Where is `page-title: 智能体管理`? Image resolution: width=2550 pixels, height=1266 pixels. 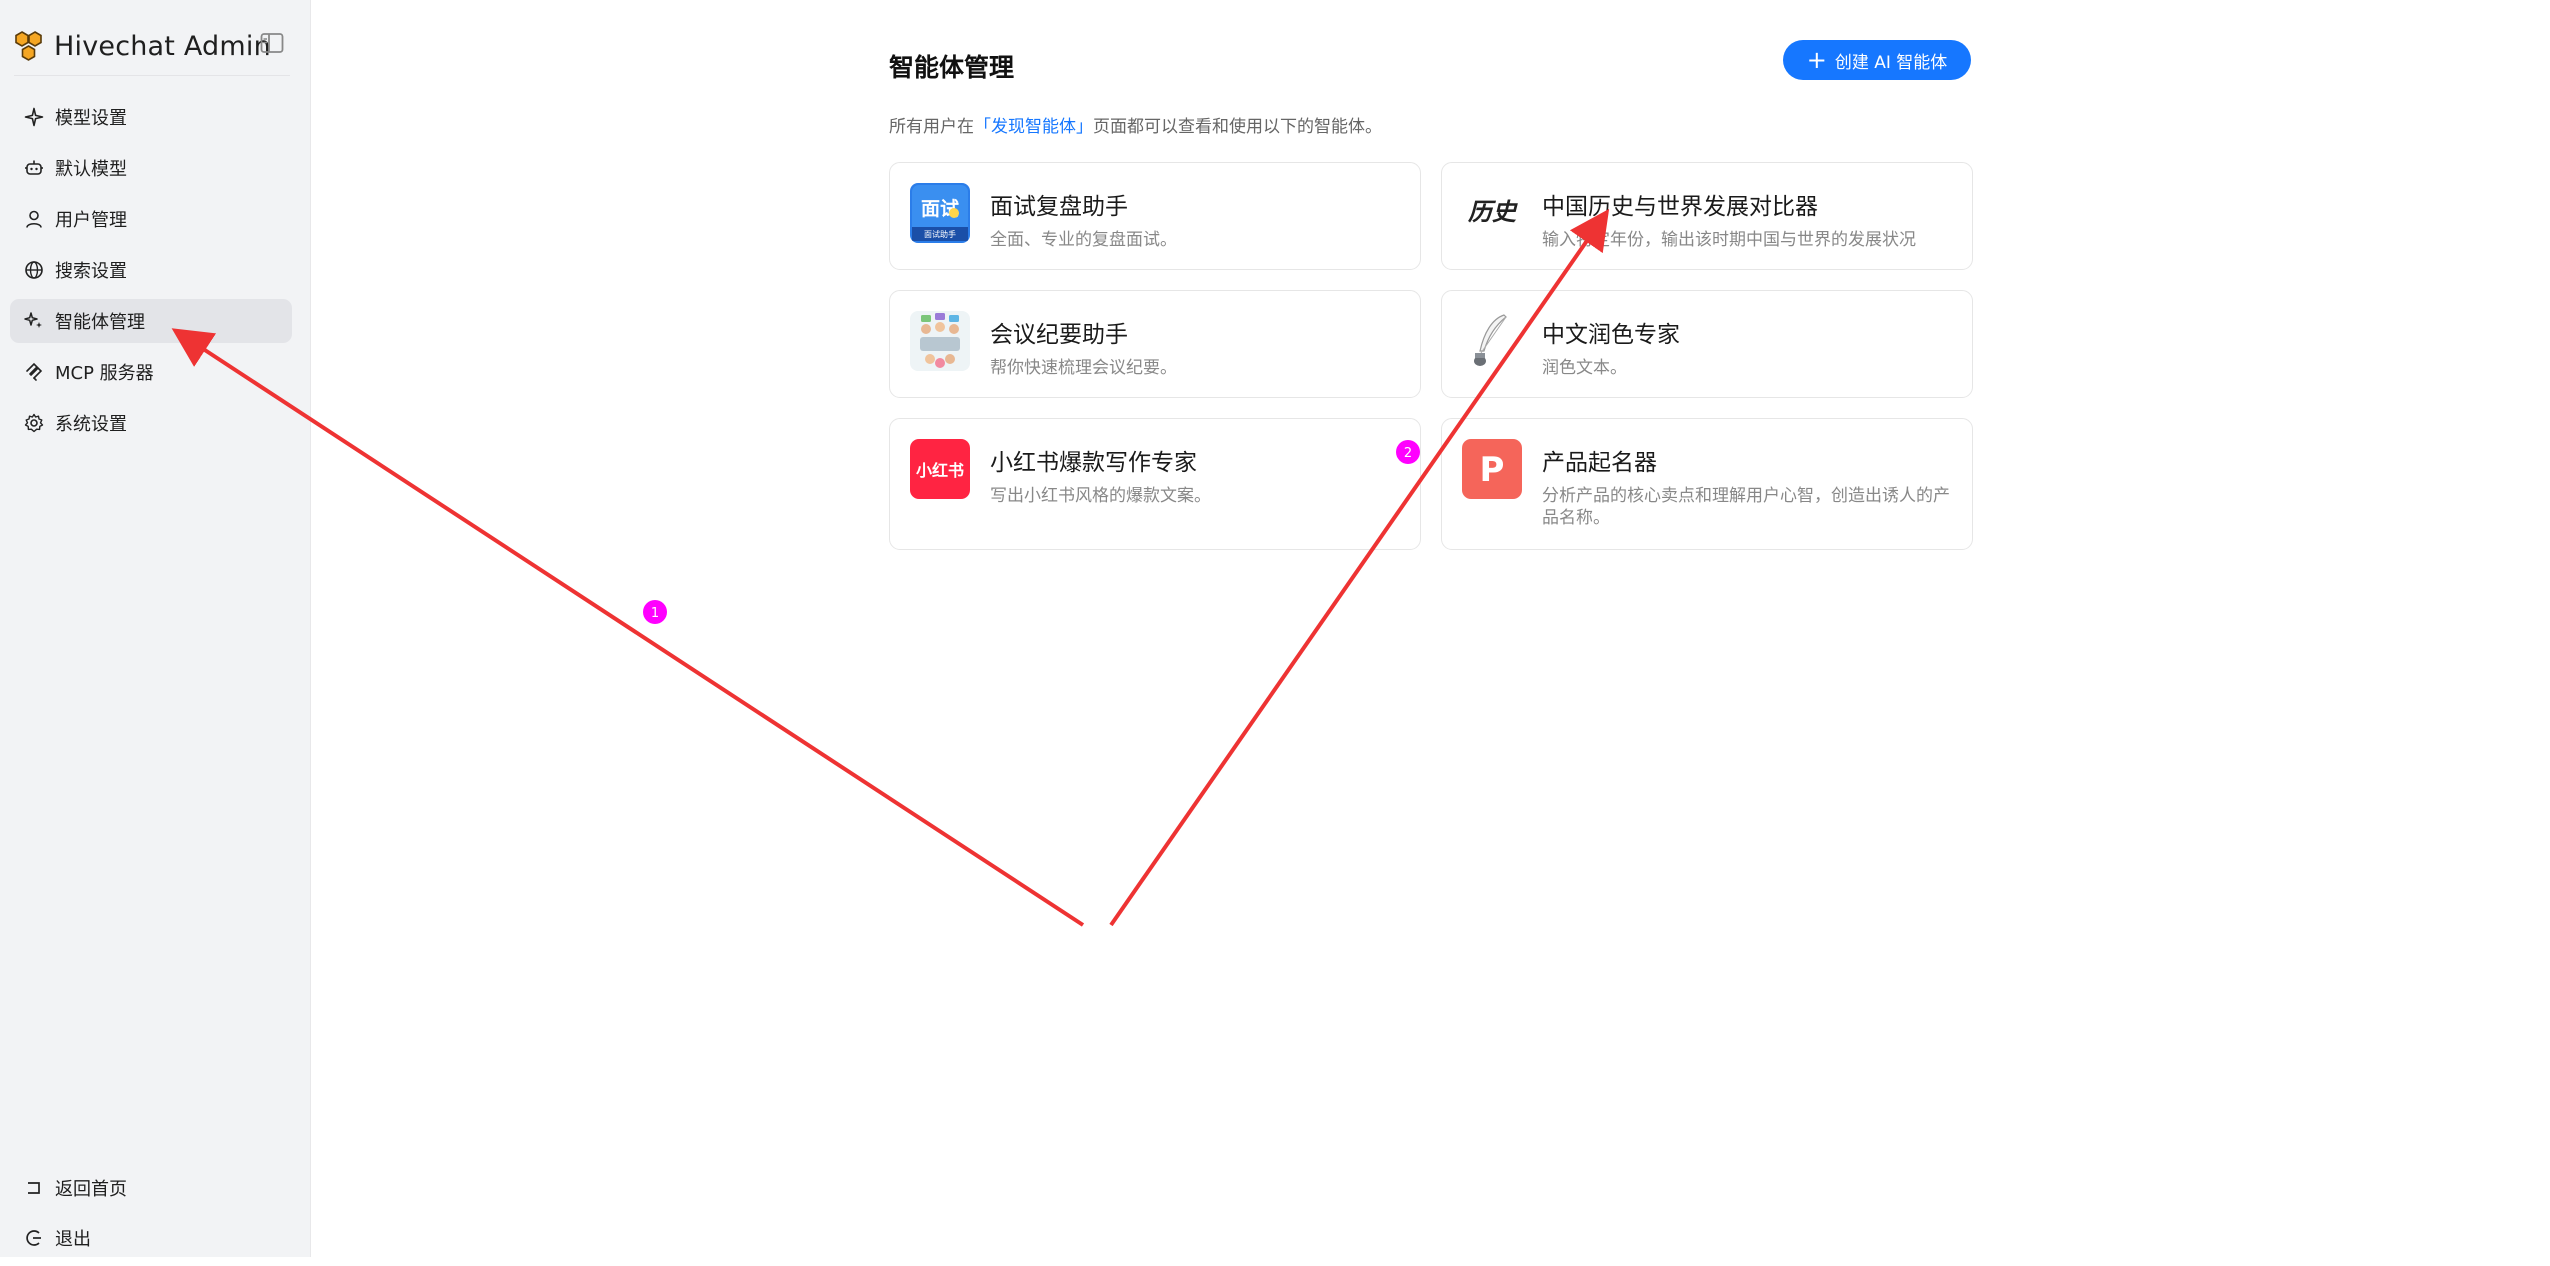 page-title: 智能体管理 is located at coordinates (952, 67).